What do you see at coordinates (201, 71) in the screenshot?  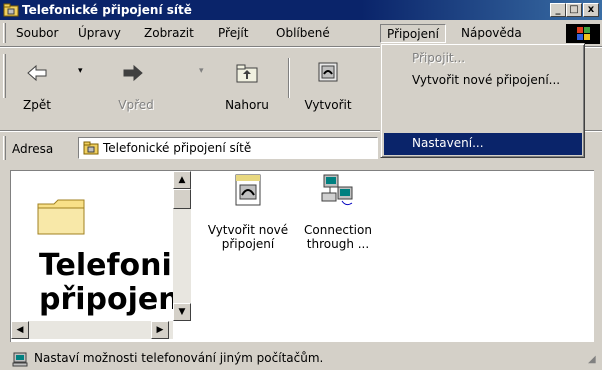 I see `forward-dropdown-icon: ▾` at bounding box center [201, 71].